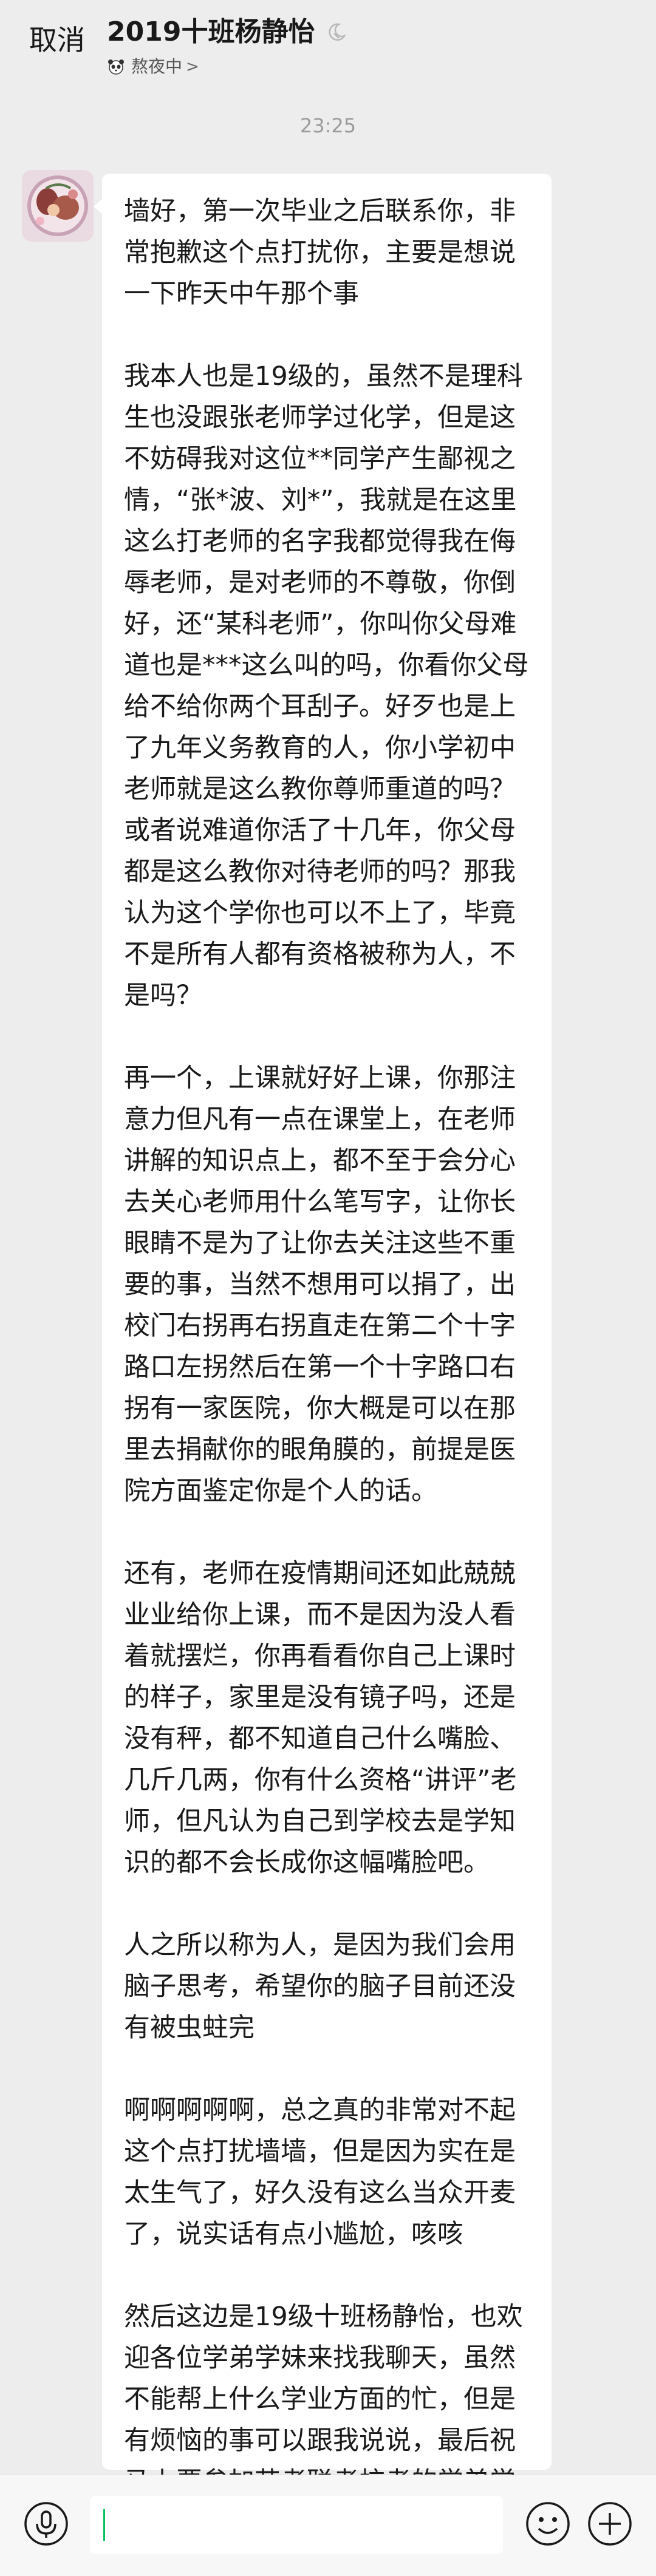 The width and height of the screenshot is (656, 2576). What do you see at coordinates (57, 40) in the screenshot?
I see `cancel-button: 取消` at bounding box center [57, 40].